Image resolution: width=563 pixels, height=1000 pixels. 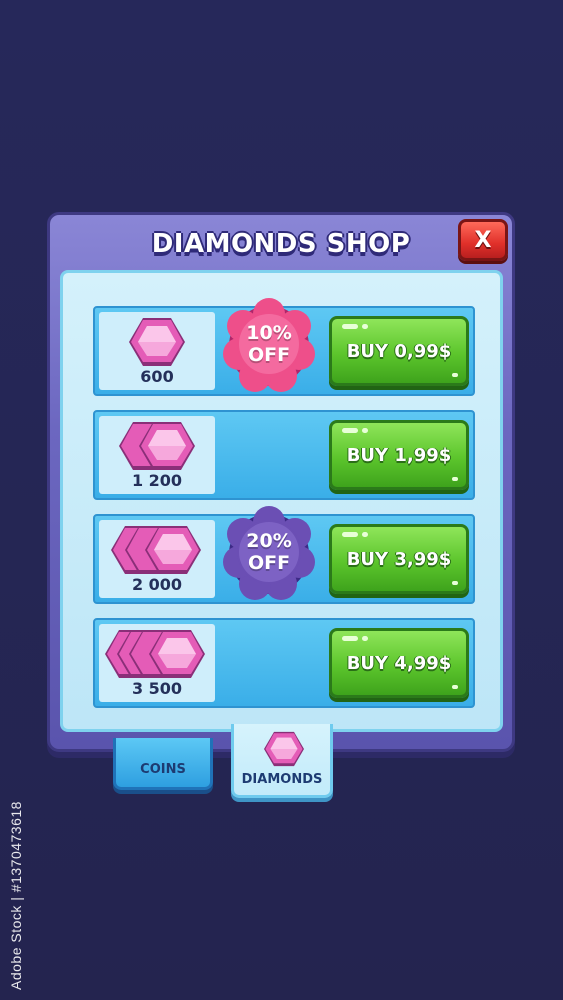 What do you see at coordinates (157, 376) in the screenshot?
I see `offer-amount: 600` at bounding box center [157, 376].